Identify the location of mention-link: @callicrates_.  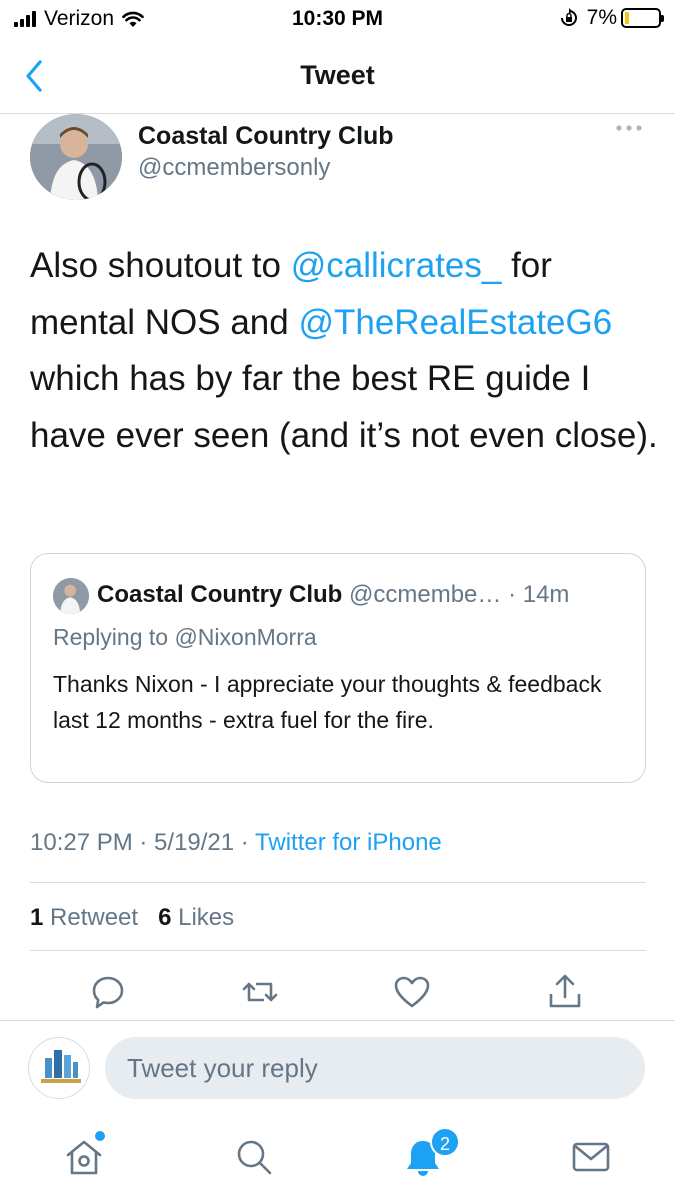
(396, 265).